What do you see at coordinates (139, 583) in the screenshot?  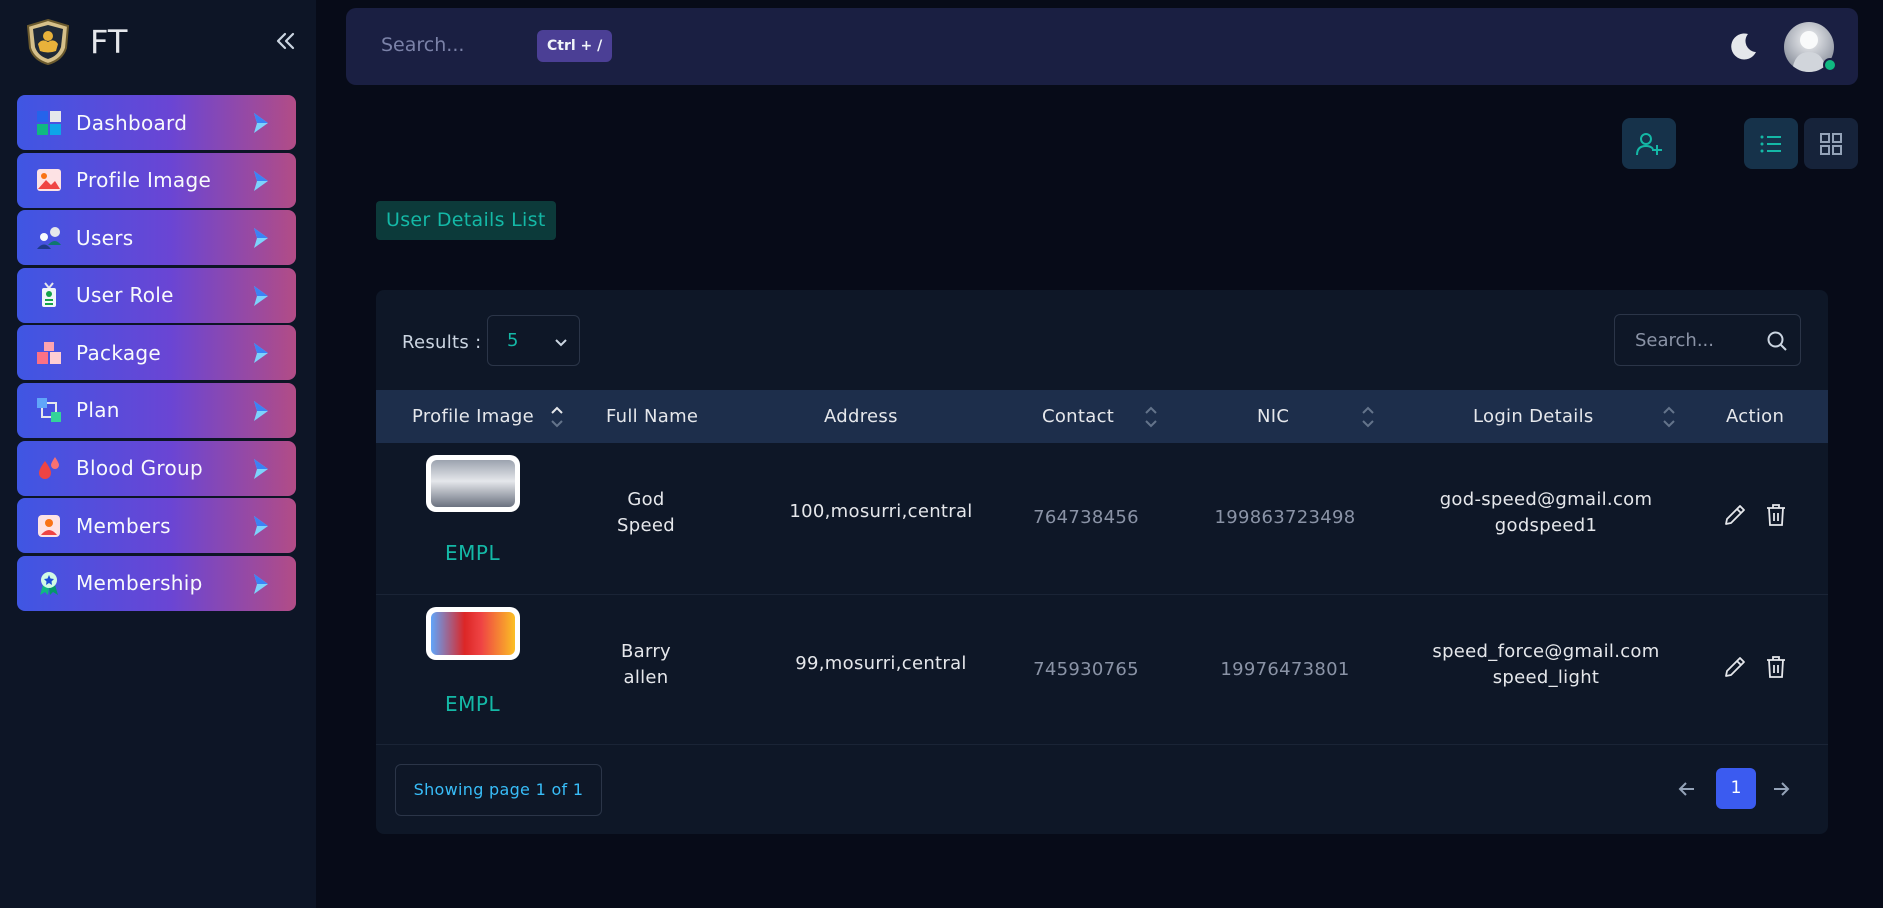 I see `sidebar-item-label: Membership` at bounding box center [139, 583].